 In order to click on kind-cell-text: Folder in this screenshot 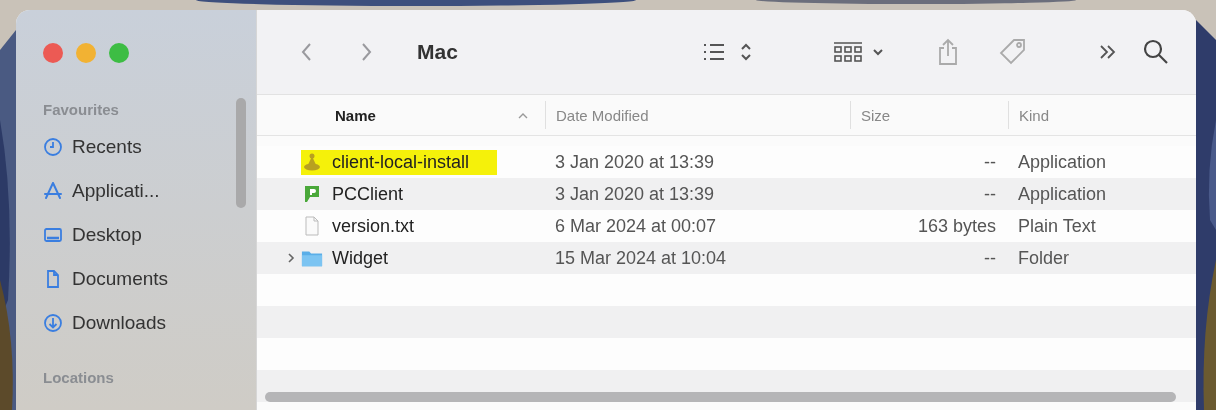, I will do `click(1044, 258)`.